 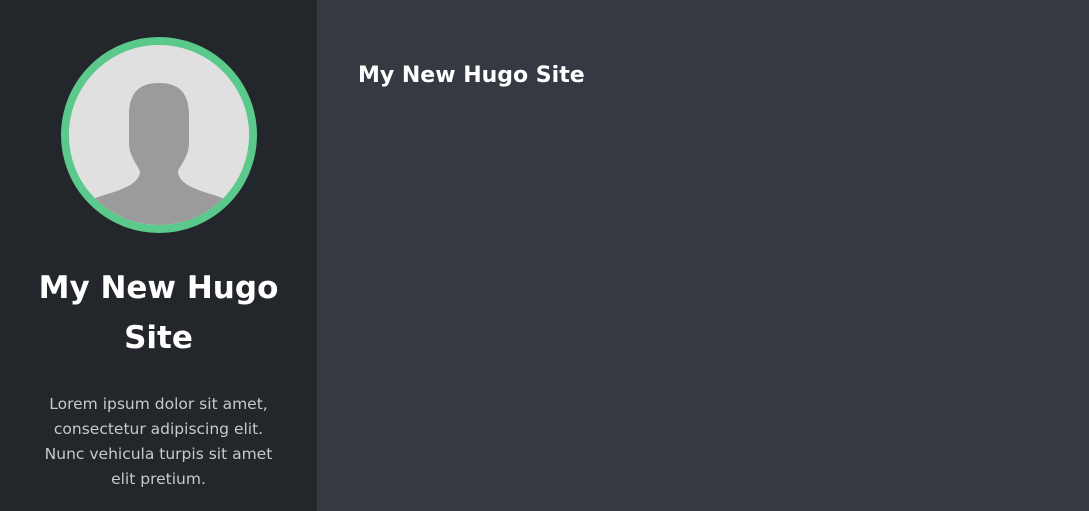 I want to click on page-title: My New Hugo Site, so click(x=471, y=75).